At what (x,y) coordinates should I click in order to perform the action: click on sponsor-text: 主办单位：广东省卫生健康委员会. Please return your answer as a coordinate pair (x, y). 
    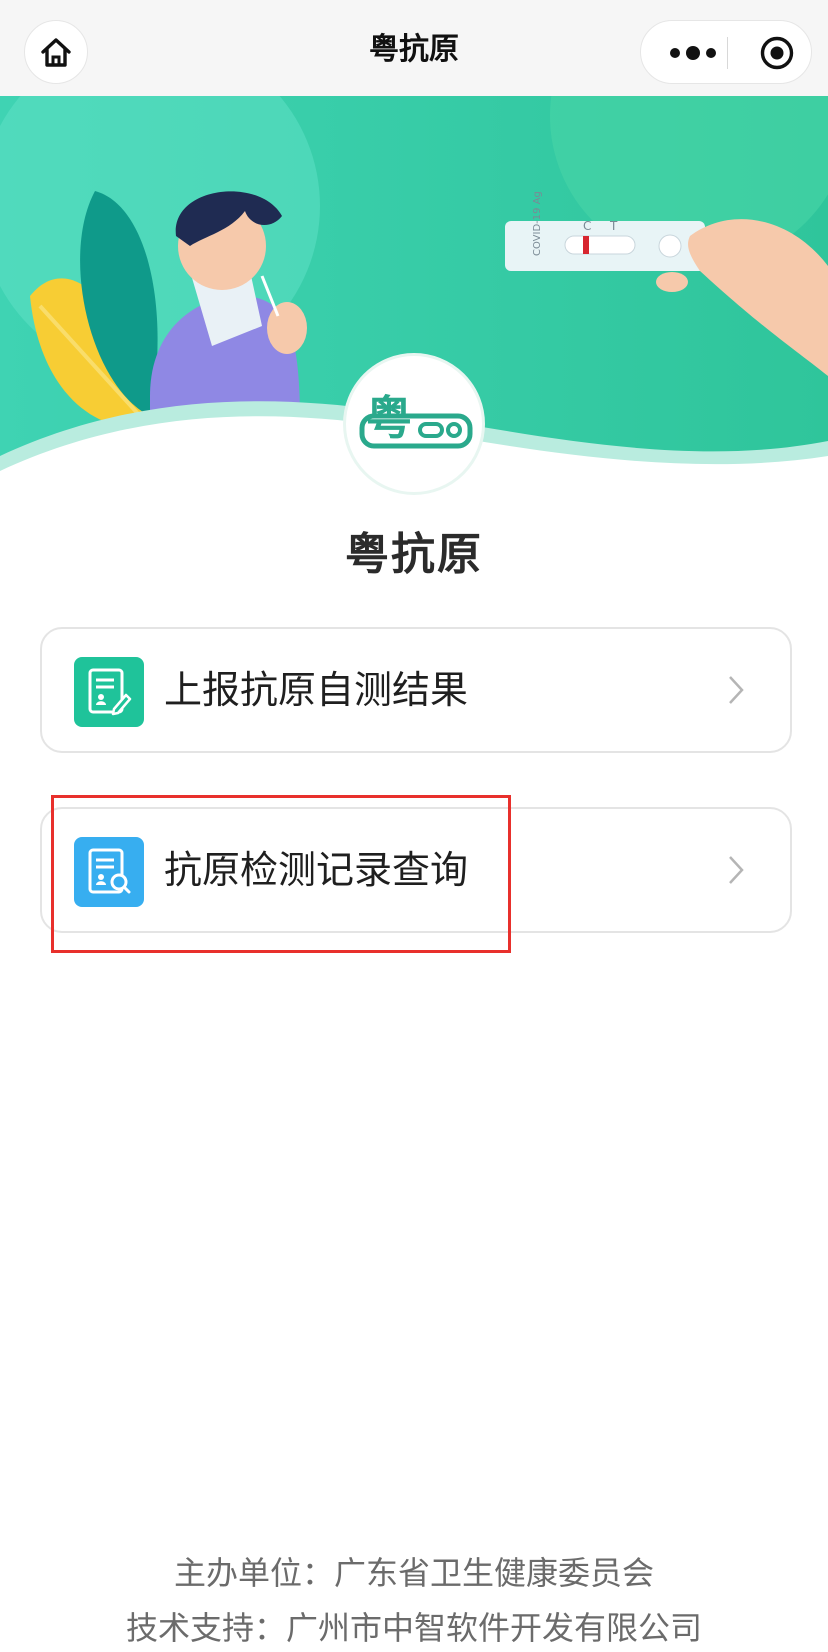
    Looking at the image, I should click on (413, 1573).